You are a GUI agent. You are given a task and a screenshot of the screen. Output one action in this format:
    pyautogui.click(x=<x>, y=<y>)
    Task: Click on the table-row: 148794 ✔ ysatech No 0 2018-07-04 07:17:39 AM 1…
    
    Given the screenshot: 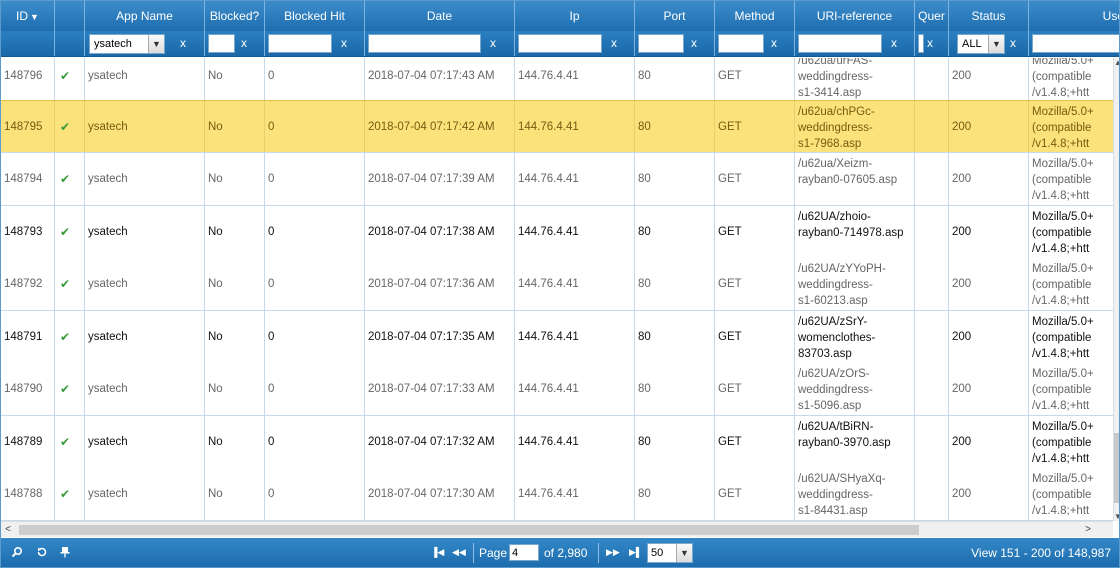 What is the action you would take?
    pyautogui.click(x=557, y=179)
    